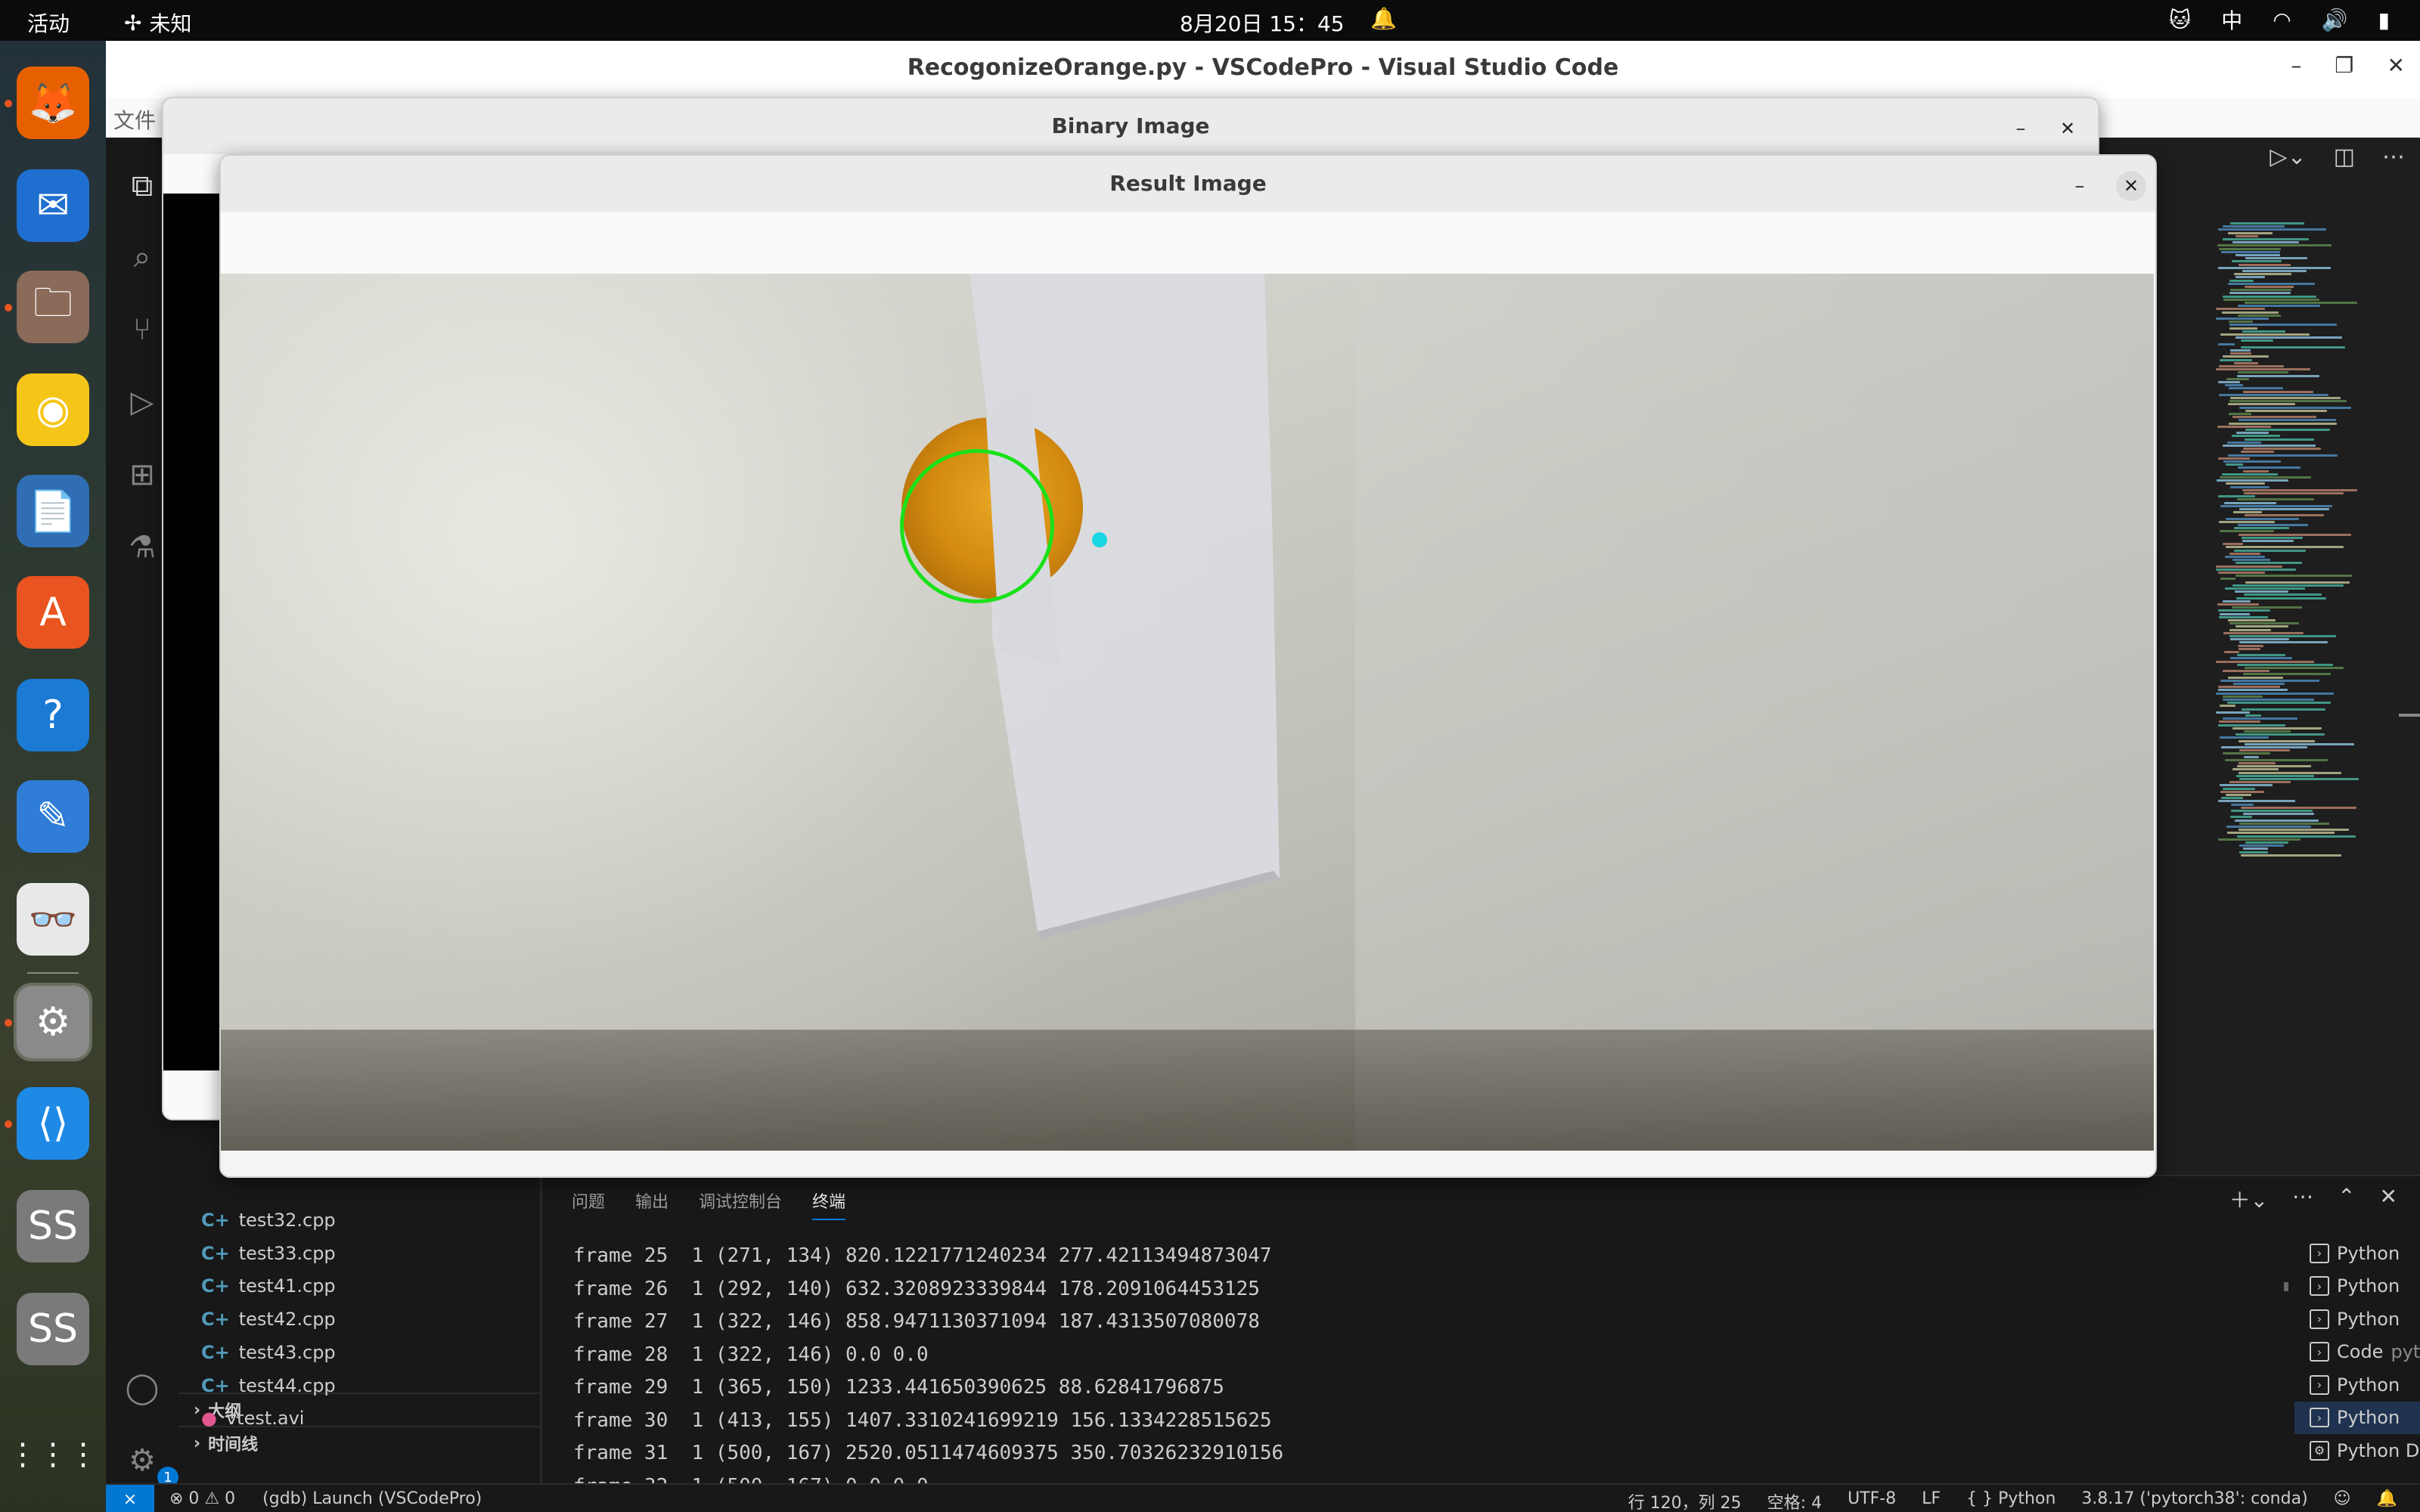  I want to click on language-mode: { } Python, so click(2011, 1500).